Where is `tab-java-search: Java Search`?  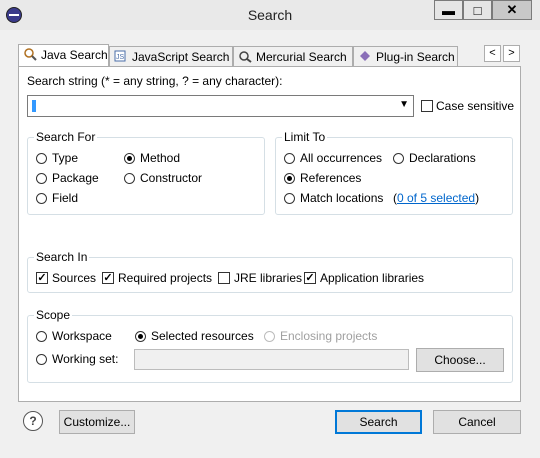
tab-java-search: Java Search is located at coordinates (63, 55).